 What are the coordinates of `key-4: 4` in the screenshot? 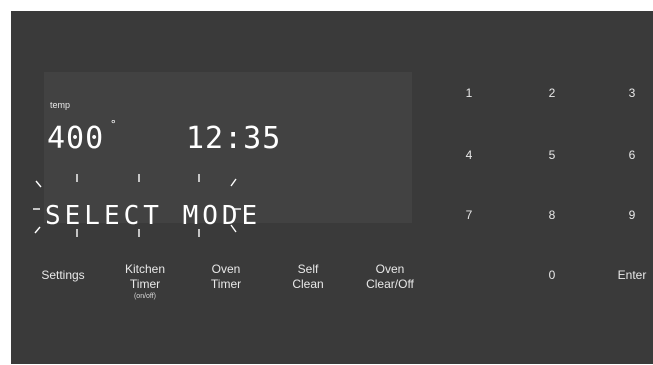 It's located at (469, 155).